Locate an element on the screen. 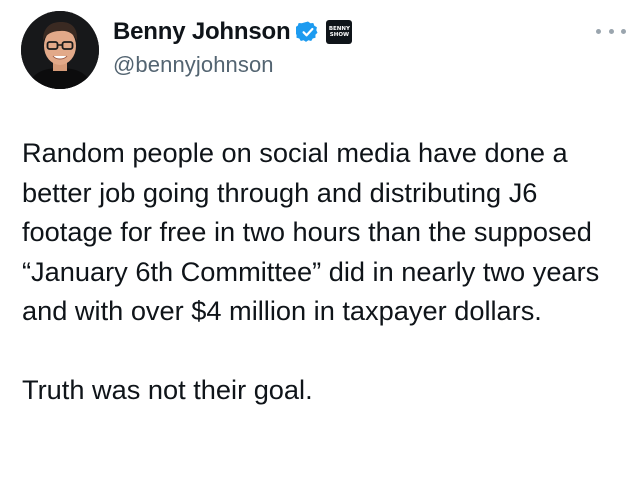 Image resolution: width=643 pixels, height=477 pixels. avatar is located at coordinates (60, 50).